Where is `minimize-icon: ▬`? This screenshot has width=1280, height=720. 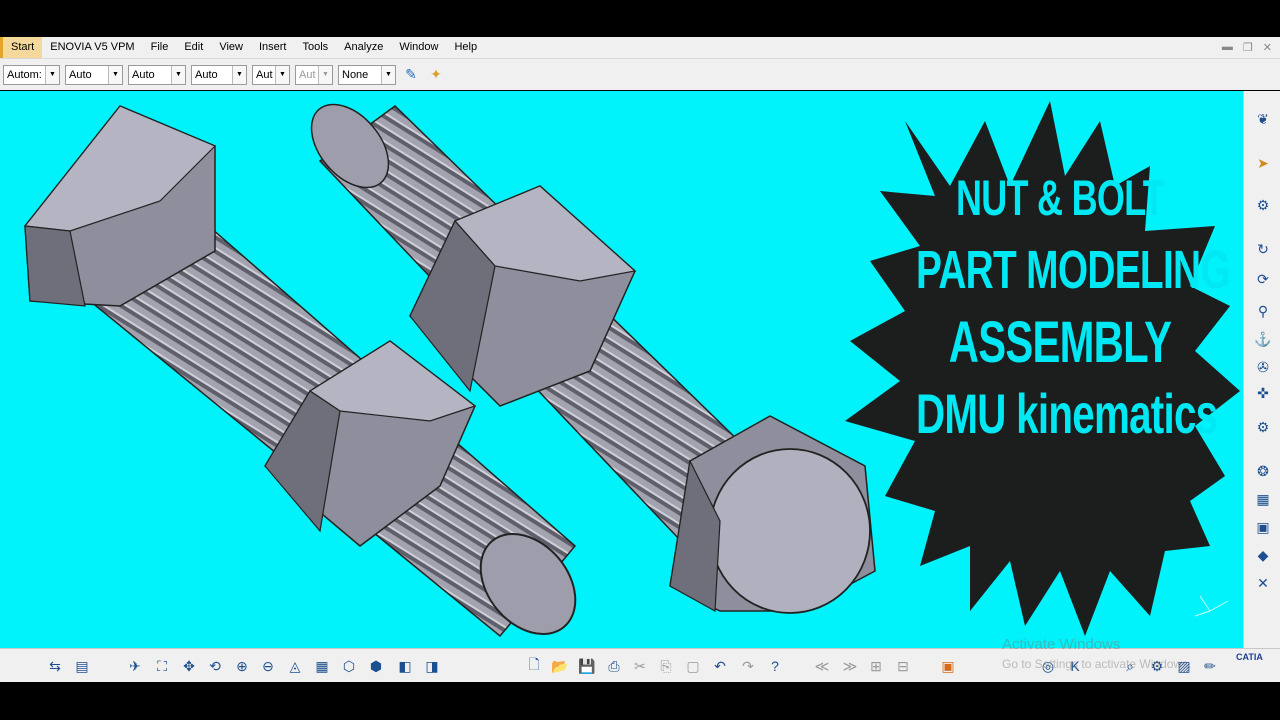 minimize-icon: ▬ is located at coordinates (1227, 47).